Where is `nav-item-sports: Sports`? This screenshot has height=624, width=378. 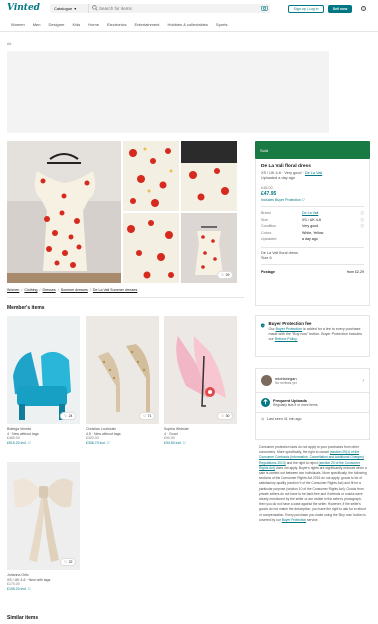
nav-item-sports: Sports is located at coordinates (222, 24).